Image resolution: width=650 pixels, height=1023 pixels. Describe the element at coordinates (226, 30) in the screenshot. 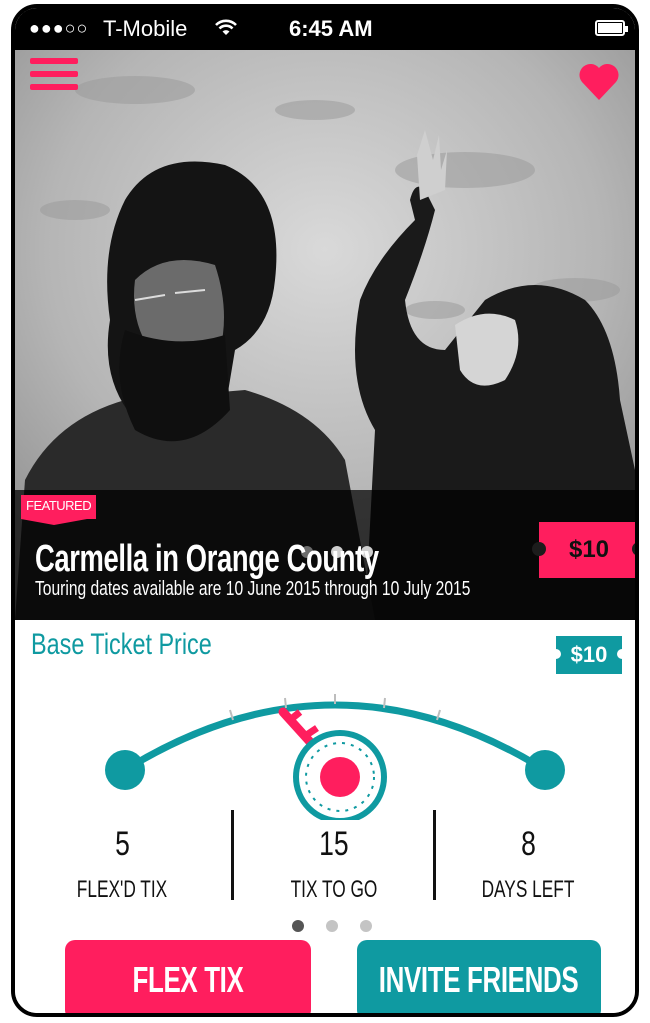

I see `wifi-icon` at that location.